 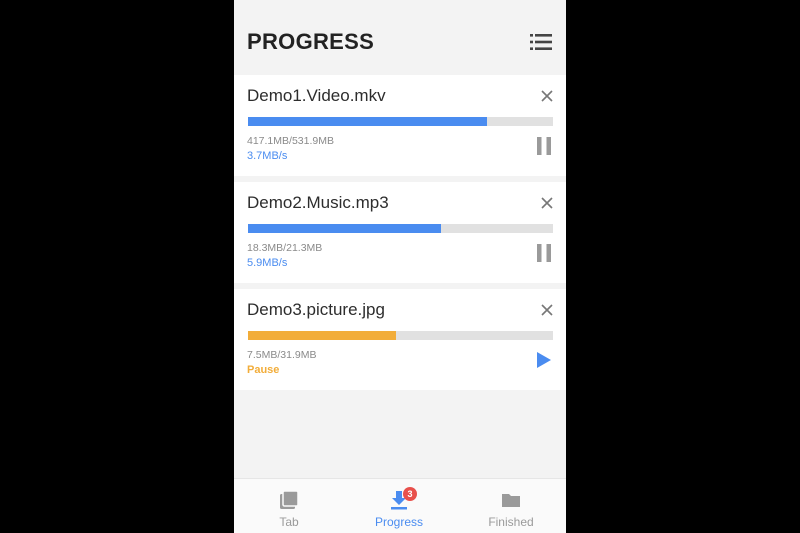 I want to click on tab-tab: Tab, so click(x=289, y=506).